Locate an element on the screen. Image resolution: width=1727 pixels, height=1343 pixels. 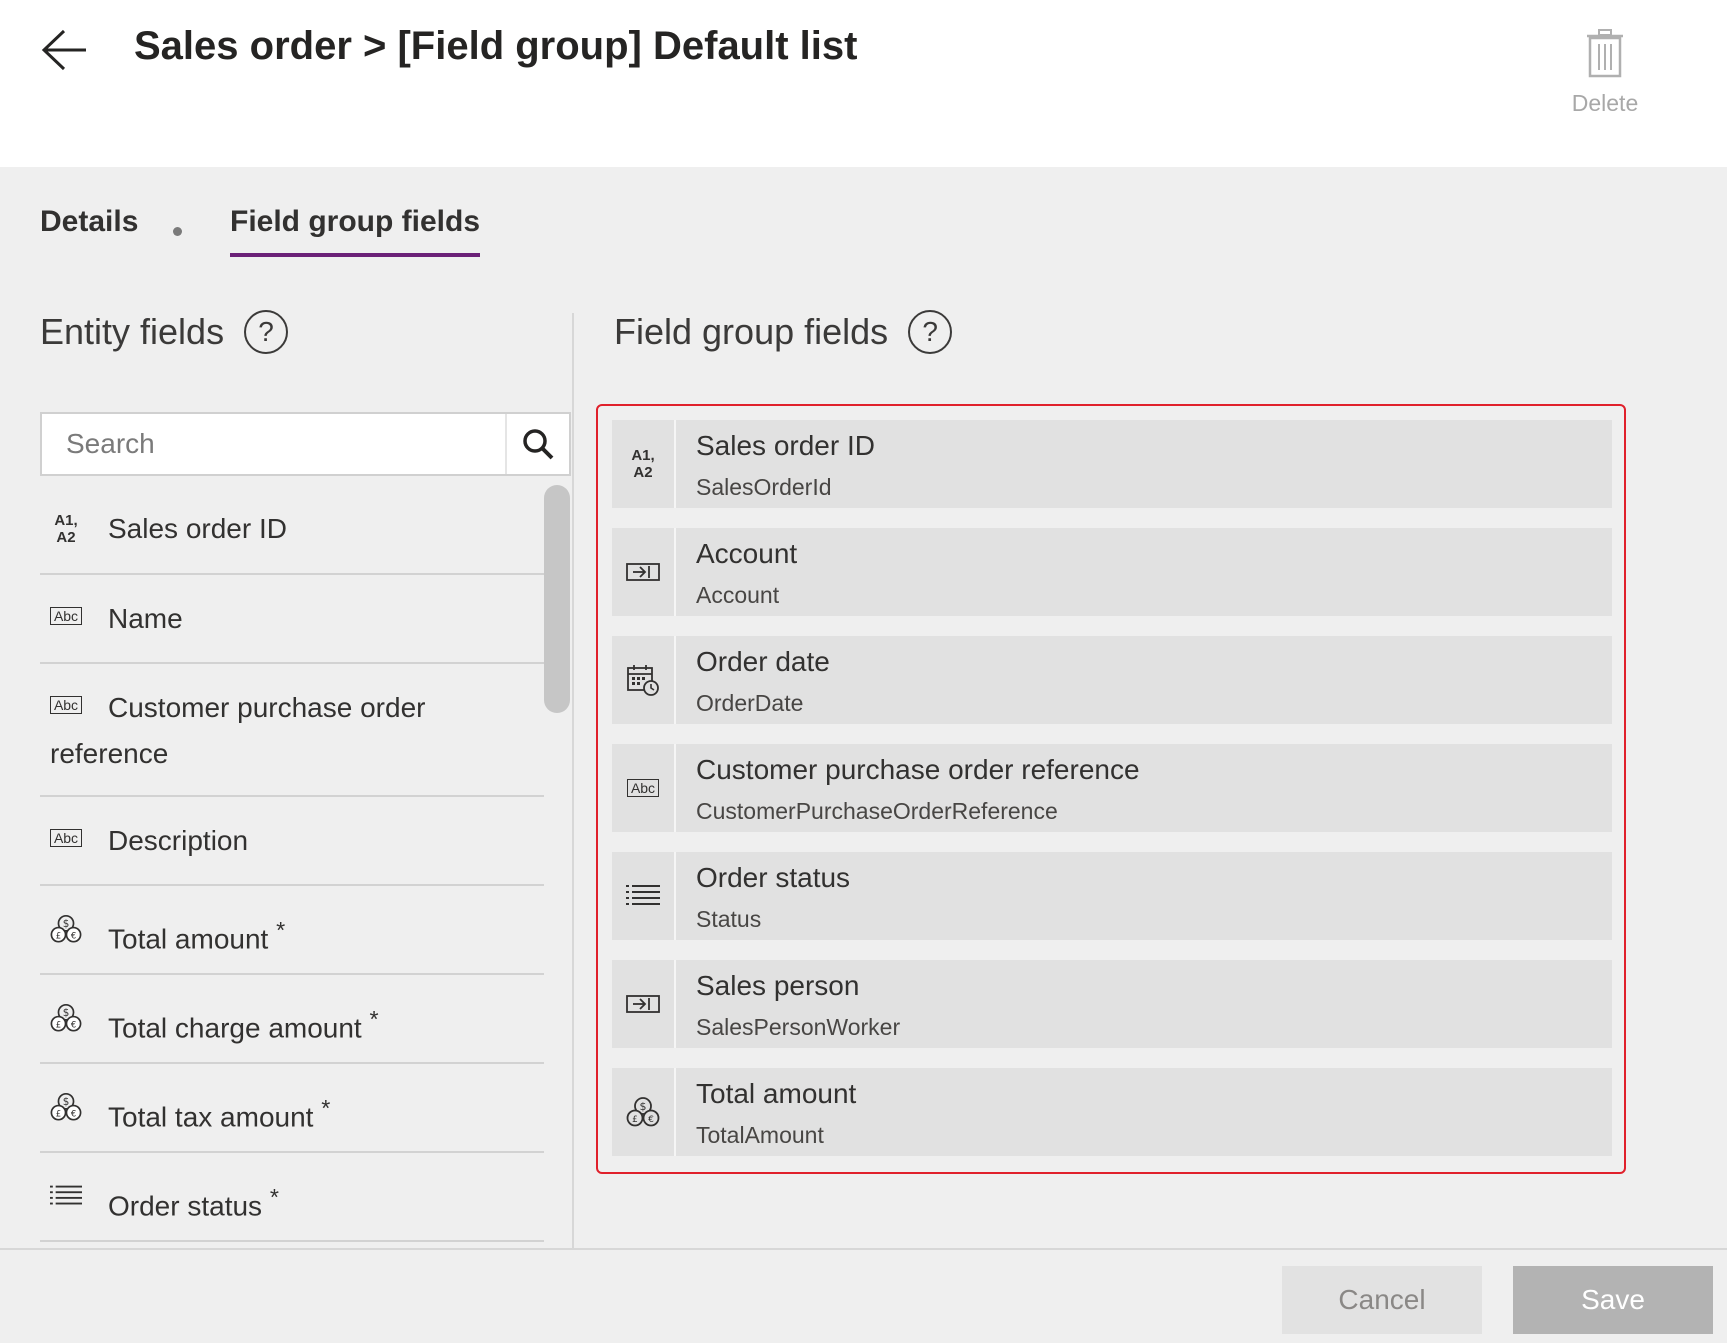
trash-icon is located at coordinates (1605, 53).